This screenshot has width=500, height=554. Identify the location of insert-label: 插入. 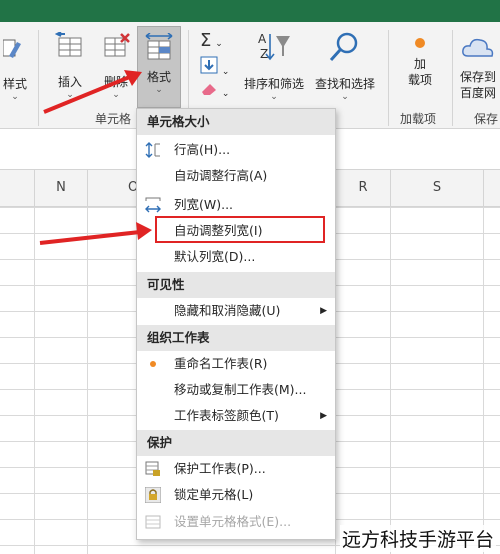
(69, 82).